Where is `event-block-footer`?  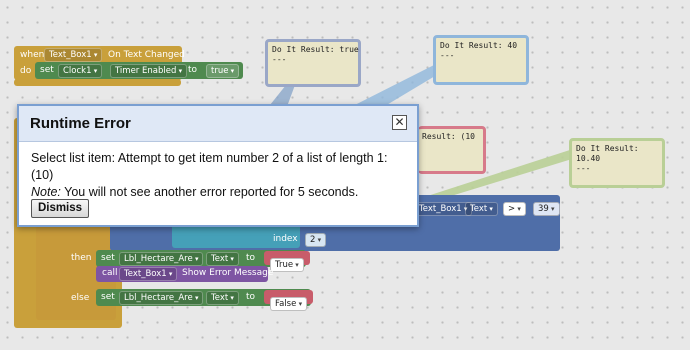 event-block-footer is located at coordinates (97, 82).